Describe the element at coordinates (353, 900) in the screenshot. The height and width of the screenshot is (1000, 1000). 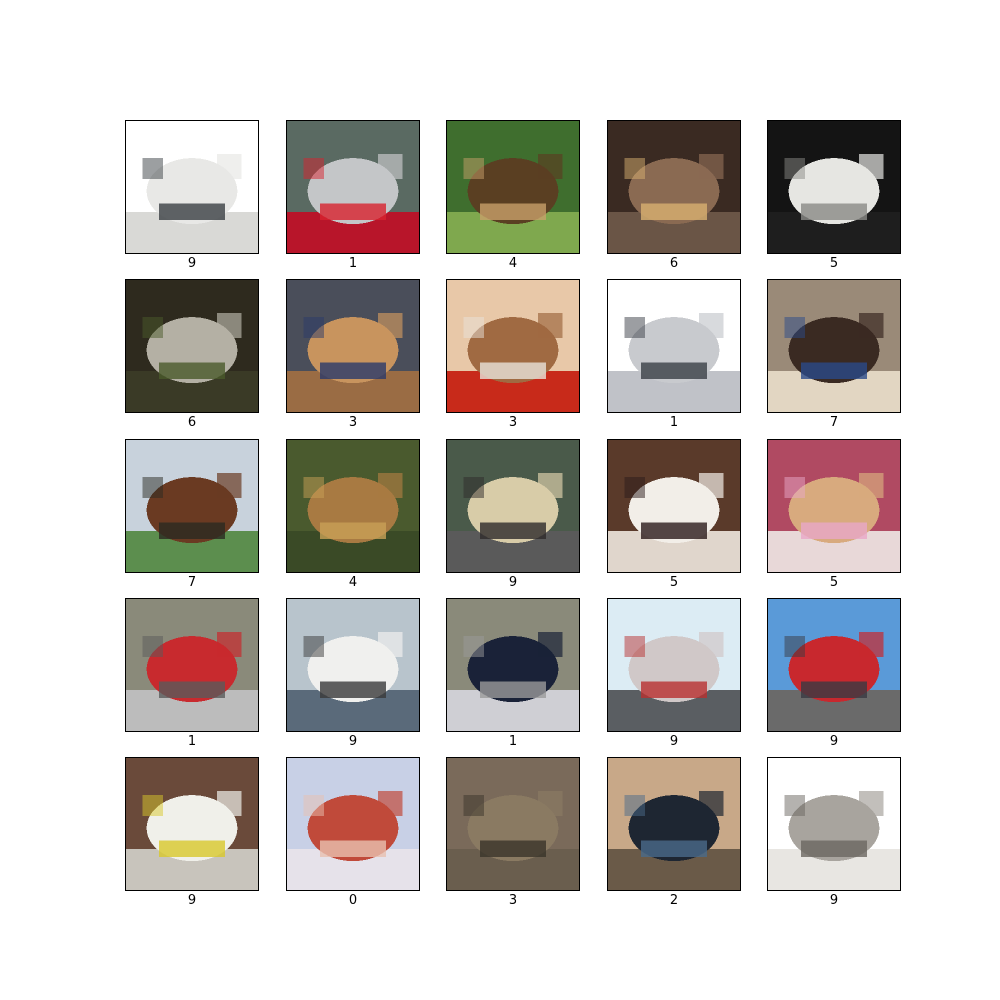
I see `image-class-label: 0` at that location.